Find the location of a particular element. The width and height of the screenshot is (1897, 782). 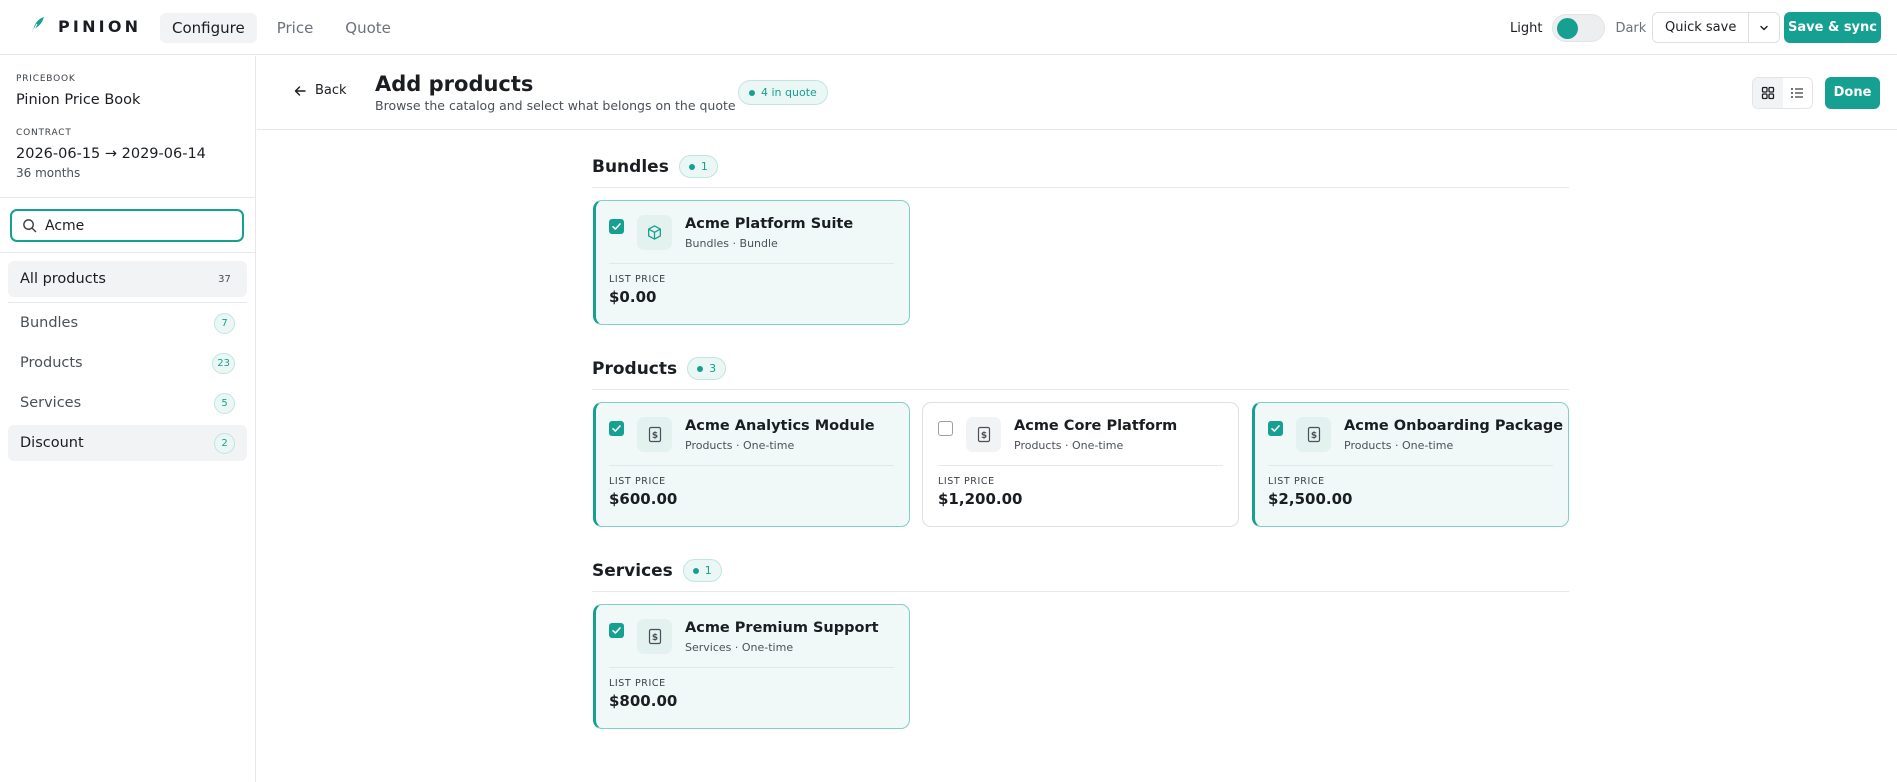

back-button: Back is located at coordinates (320, 90).